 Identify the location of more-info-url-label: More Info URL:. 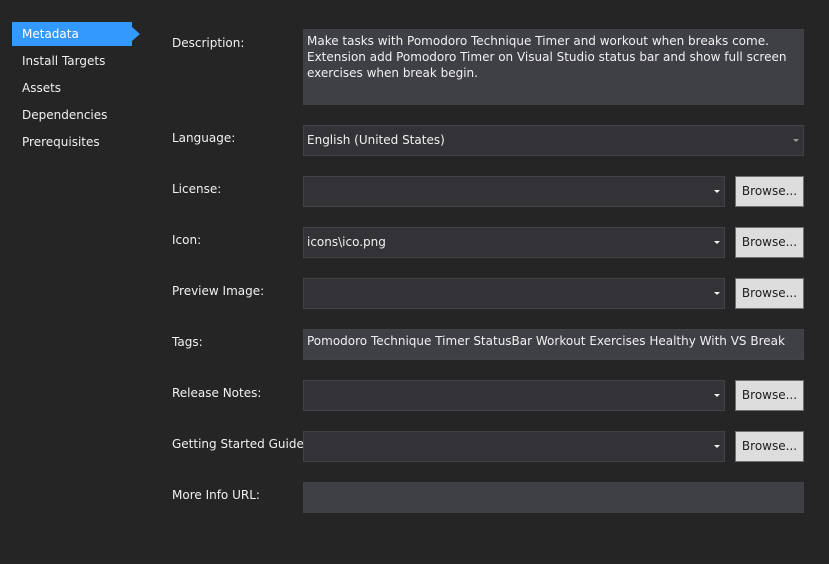
(216, 495).